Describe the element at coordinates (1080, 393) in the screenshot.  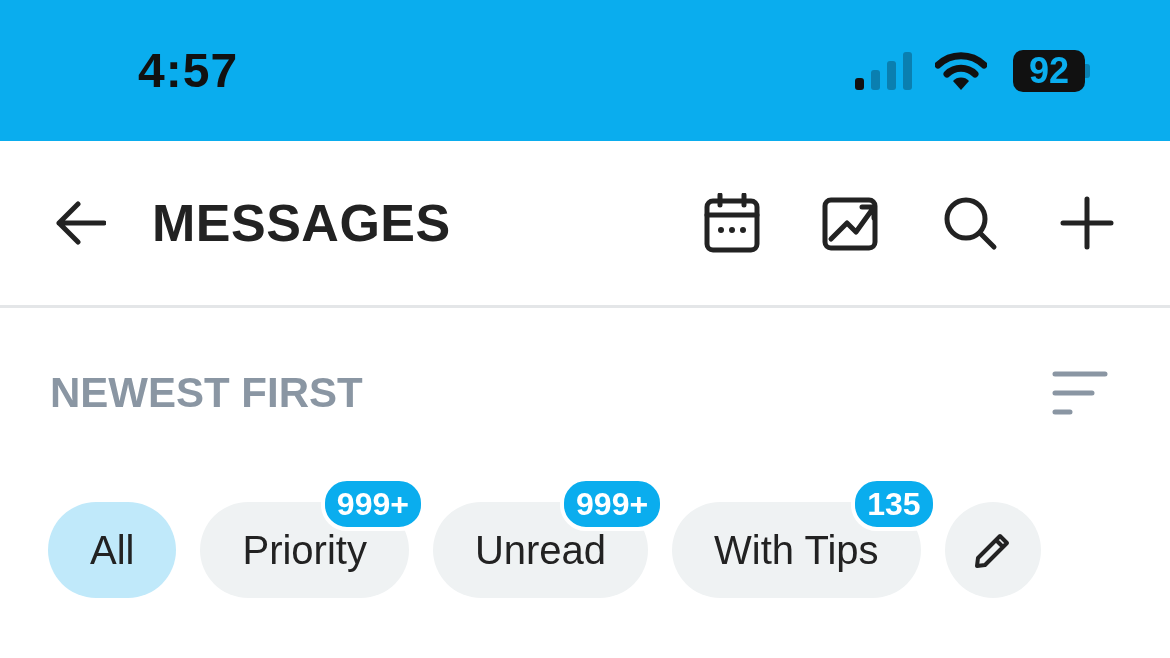
I see `sort-icon` at that location.